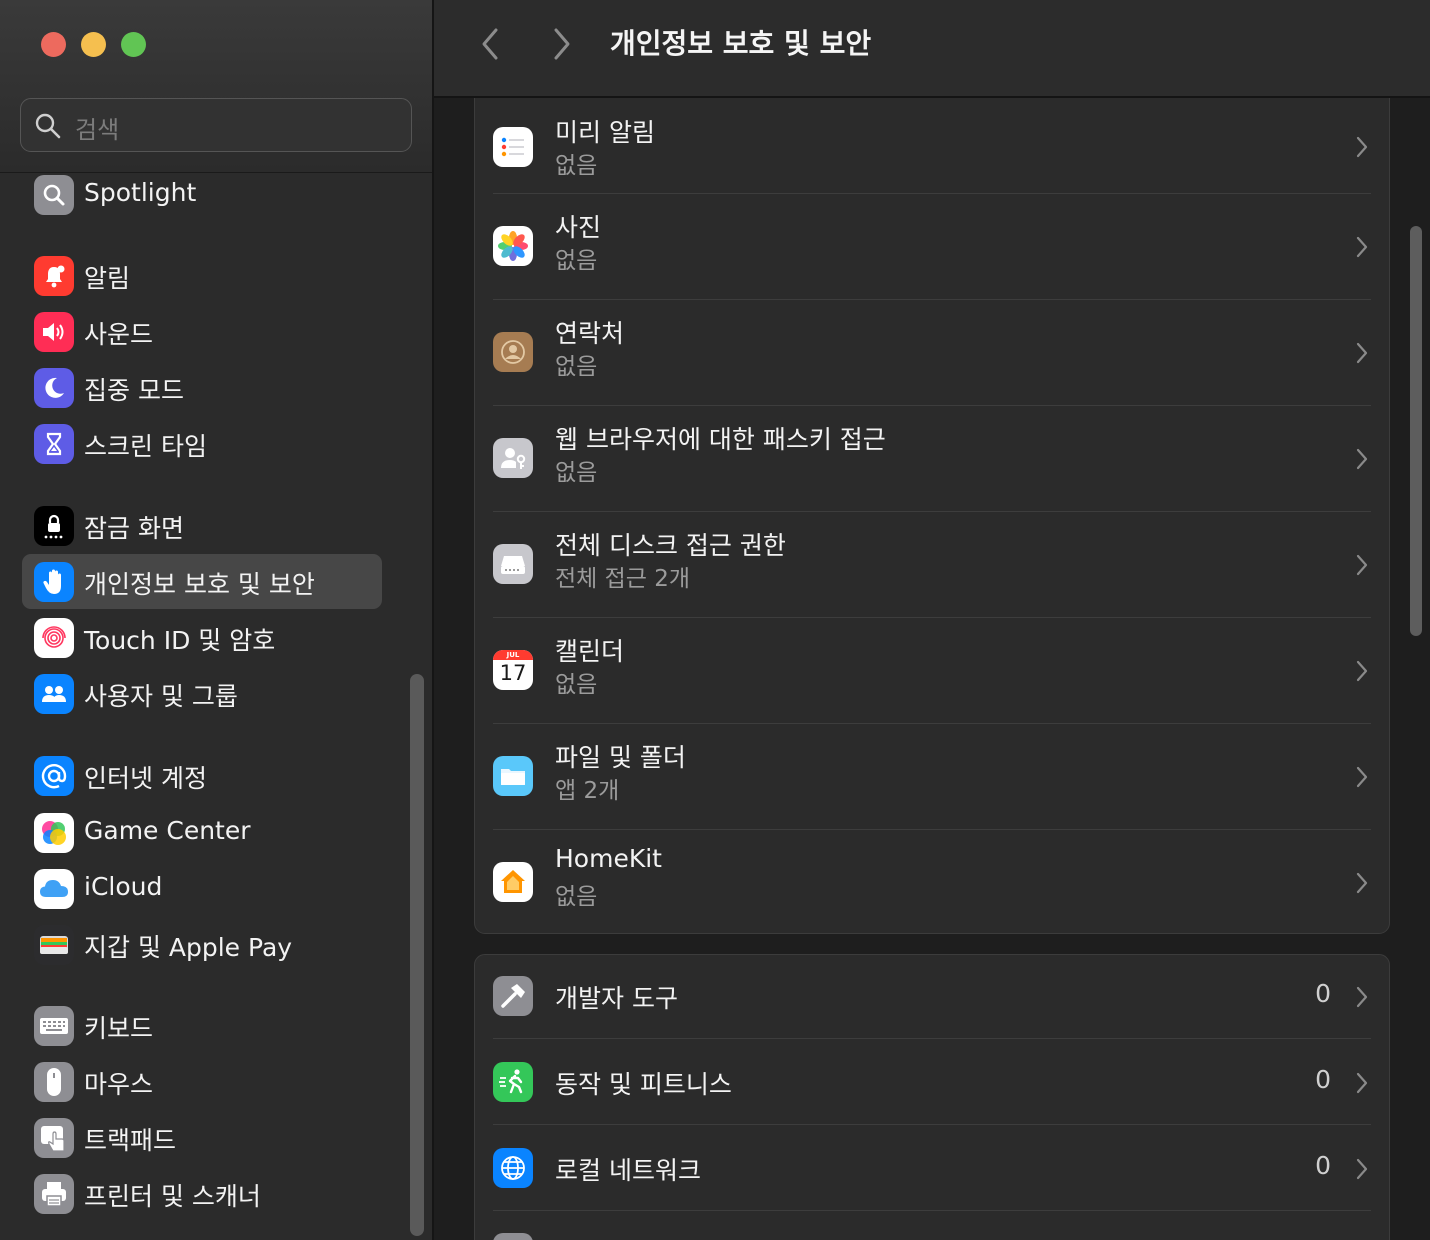  I want to click on calendar-month: JUL, so click(513, 655).